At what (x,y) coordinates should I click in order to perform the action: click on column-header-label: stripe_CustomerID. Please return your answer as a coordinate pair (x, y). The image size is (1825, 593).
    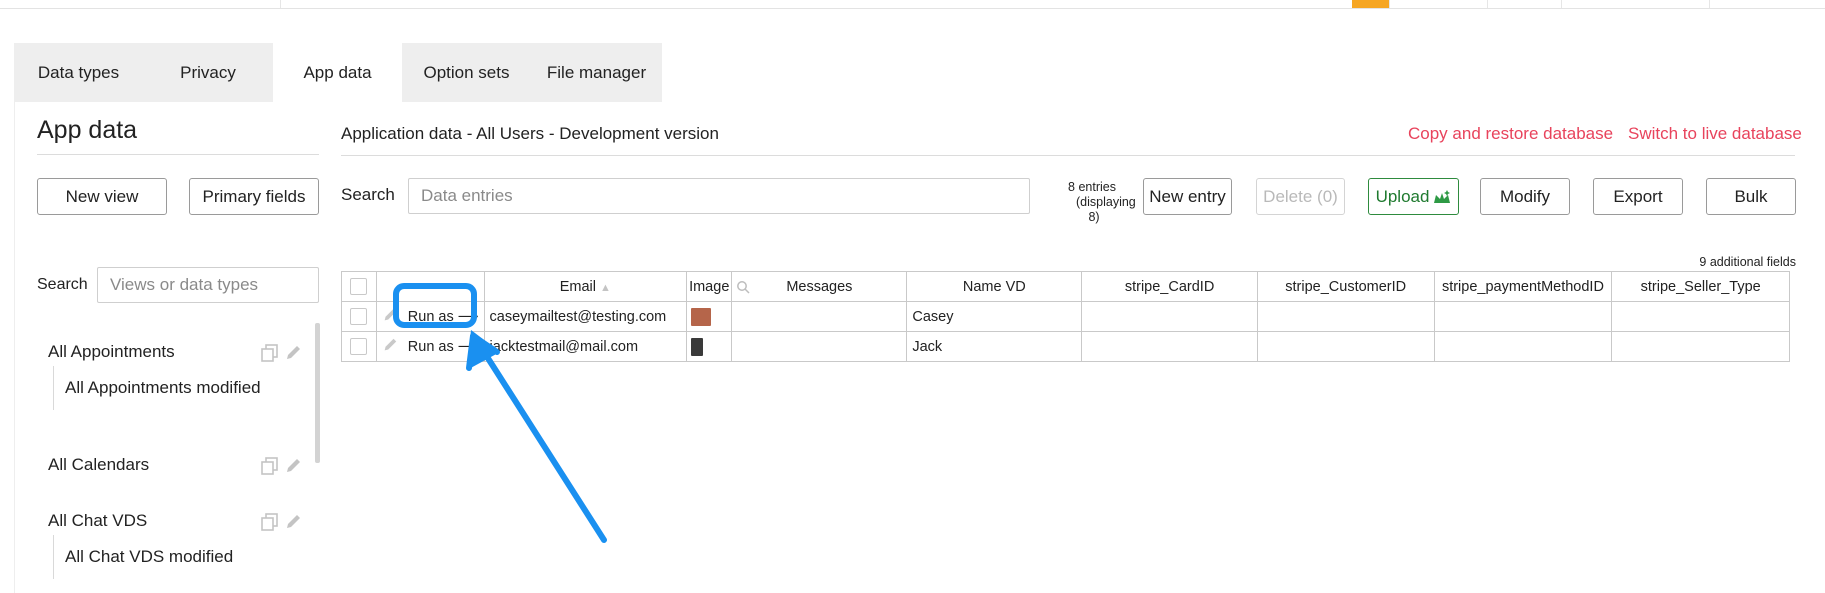
    Looking at the image, I should click on (1346, 286).